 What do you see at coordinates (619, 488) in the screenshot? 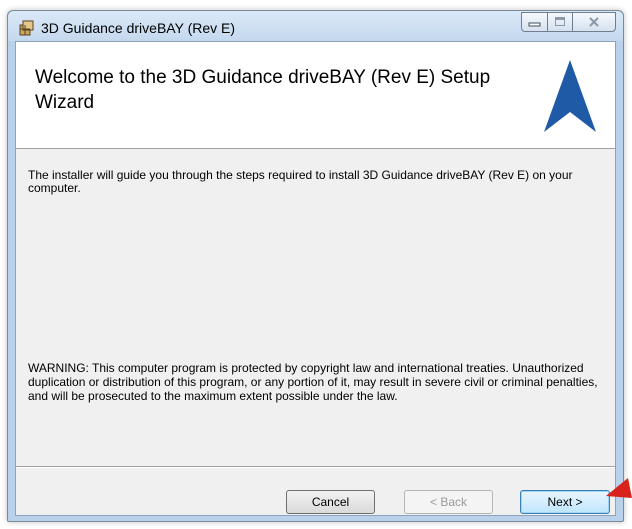
I see `red-arrow-icon` at bounding box center [619, 488].